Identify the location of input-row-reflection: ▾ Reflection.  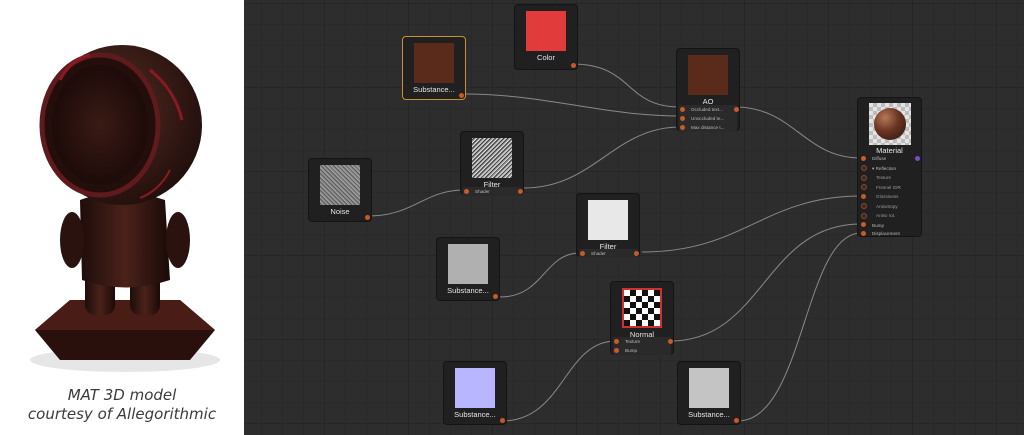
(889, 169).